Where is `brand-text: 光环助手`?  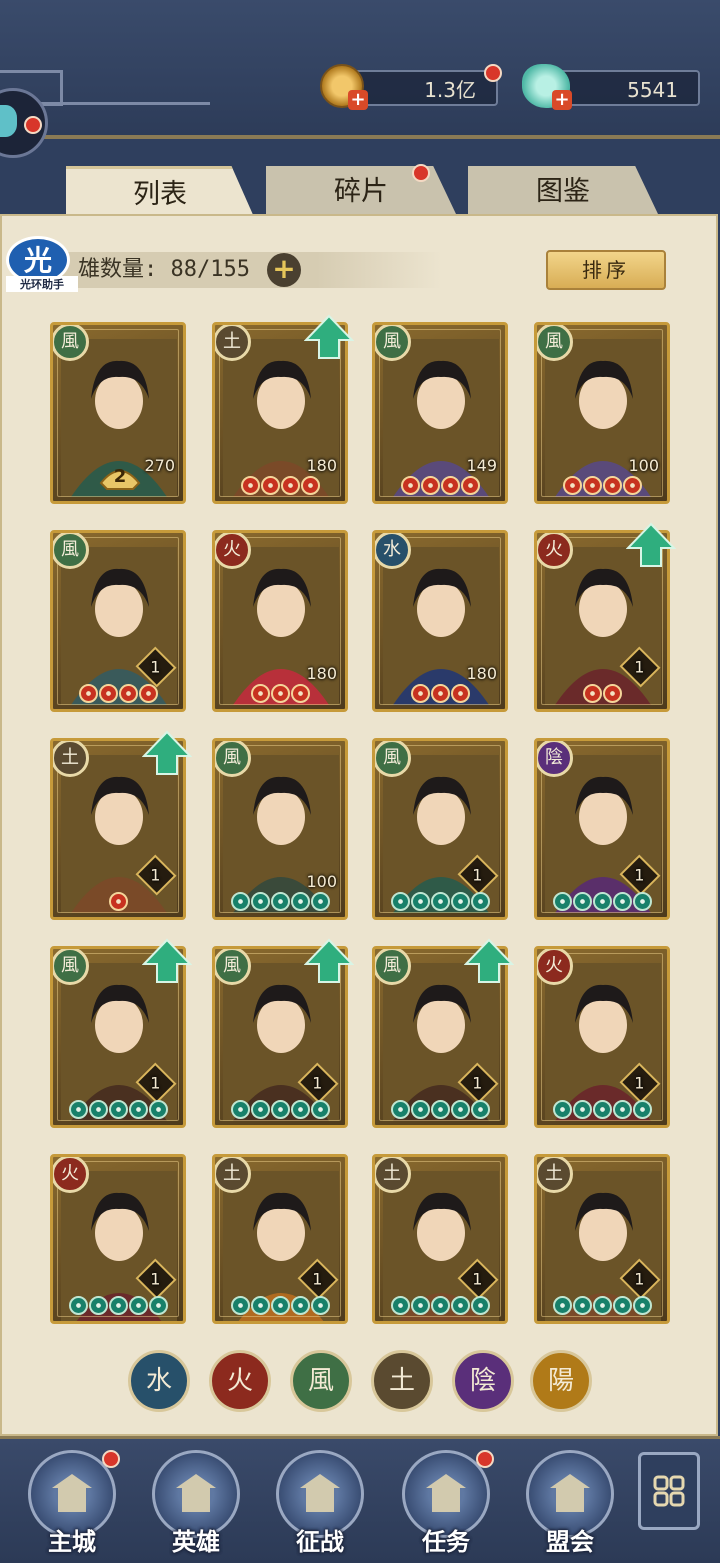
brand-text: 光环助手 is located at coordinates (42, 284).